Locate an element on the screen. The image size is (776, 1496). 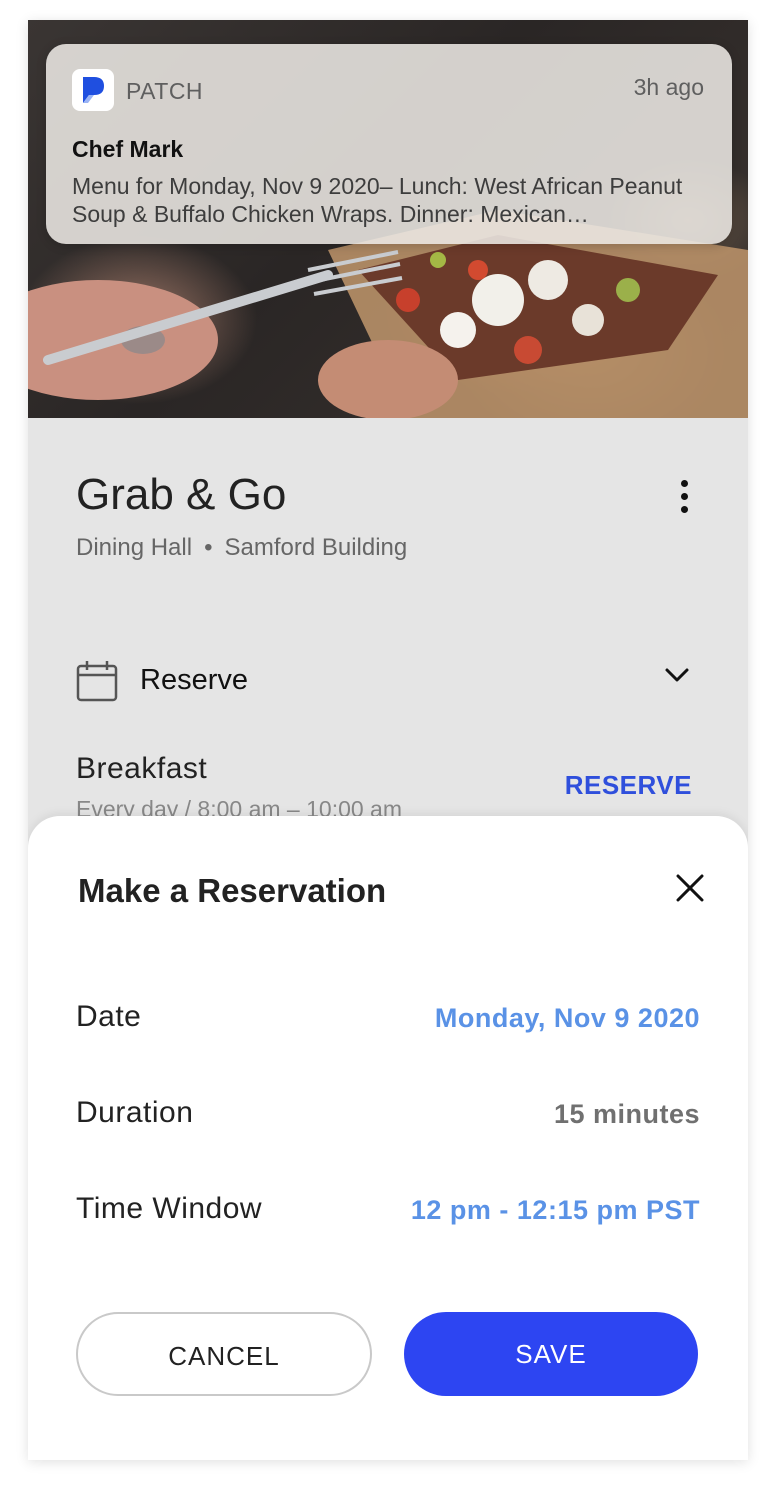
calendar-icon is located at coordinates (97, 681).